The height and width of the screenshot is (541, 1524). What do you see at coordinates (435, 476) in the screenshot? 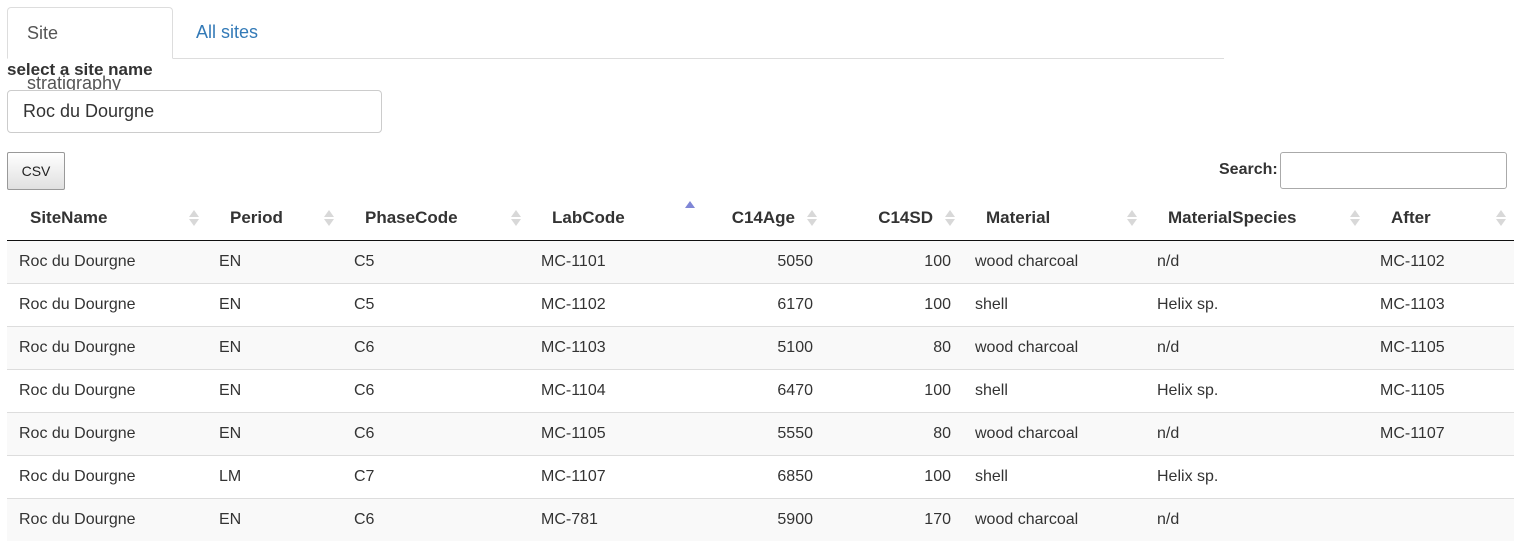
I see `cell-phasecode: C7` at bounding box center [435, 476].